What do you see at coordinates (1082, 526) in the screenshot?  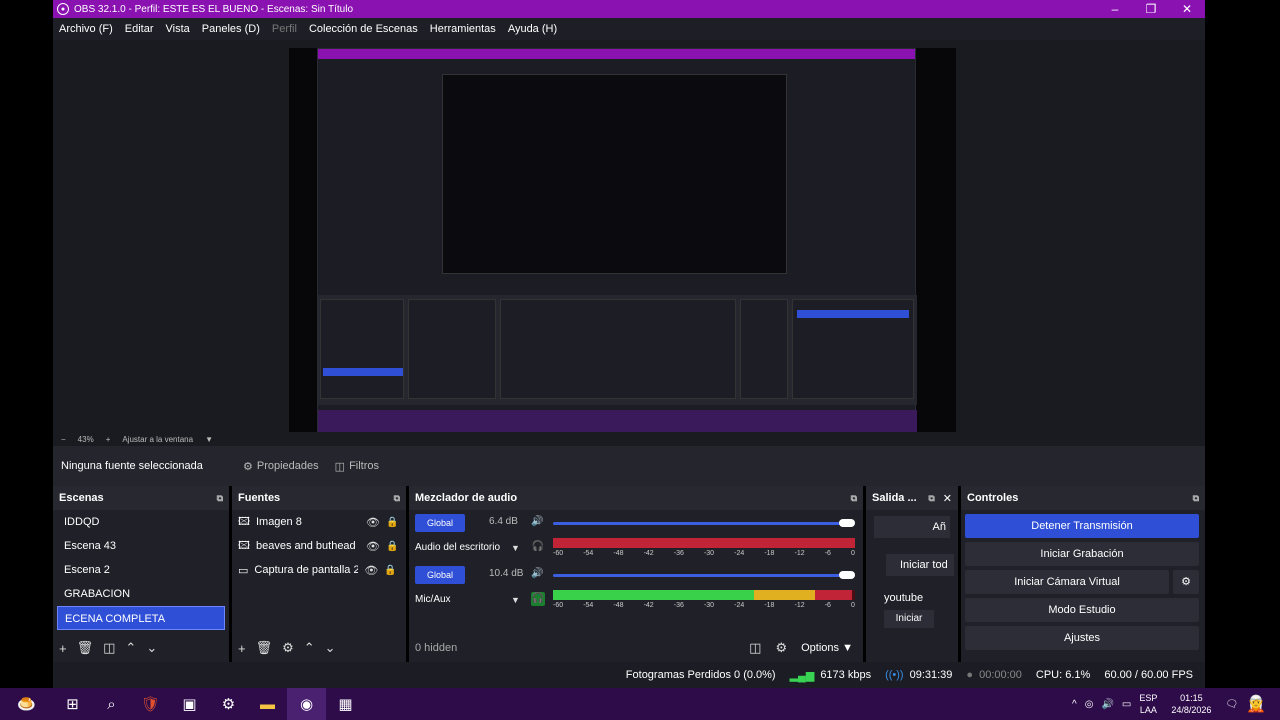 I see `stop-streaming-button: Detener Transmisión` at bounding box center [1082, 526].